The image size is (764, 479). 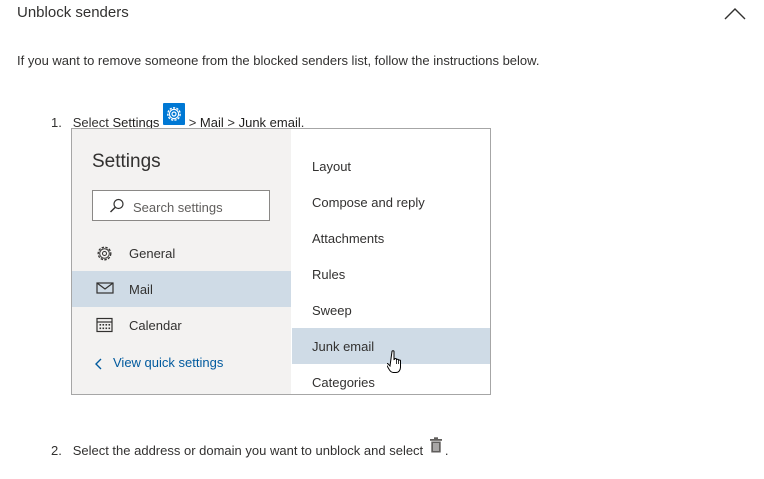 What do you see at coordinates (141, 289) in the screenshot?
I see `nav-item-label: Mail` at bounding box center [141, 289].